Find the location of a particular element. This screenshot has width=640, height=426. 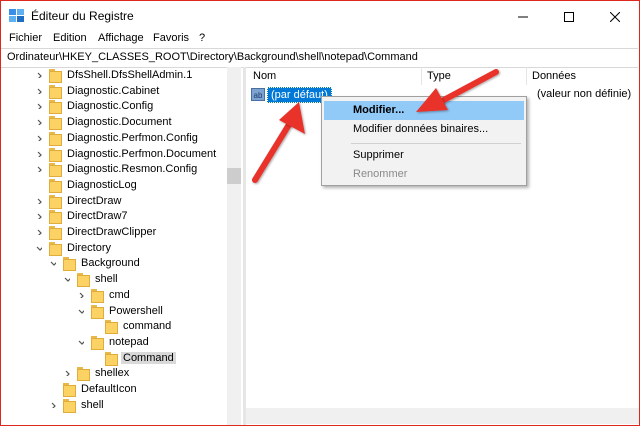

tree-item-label: Directory is located at coordinates (89, 247).